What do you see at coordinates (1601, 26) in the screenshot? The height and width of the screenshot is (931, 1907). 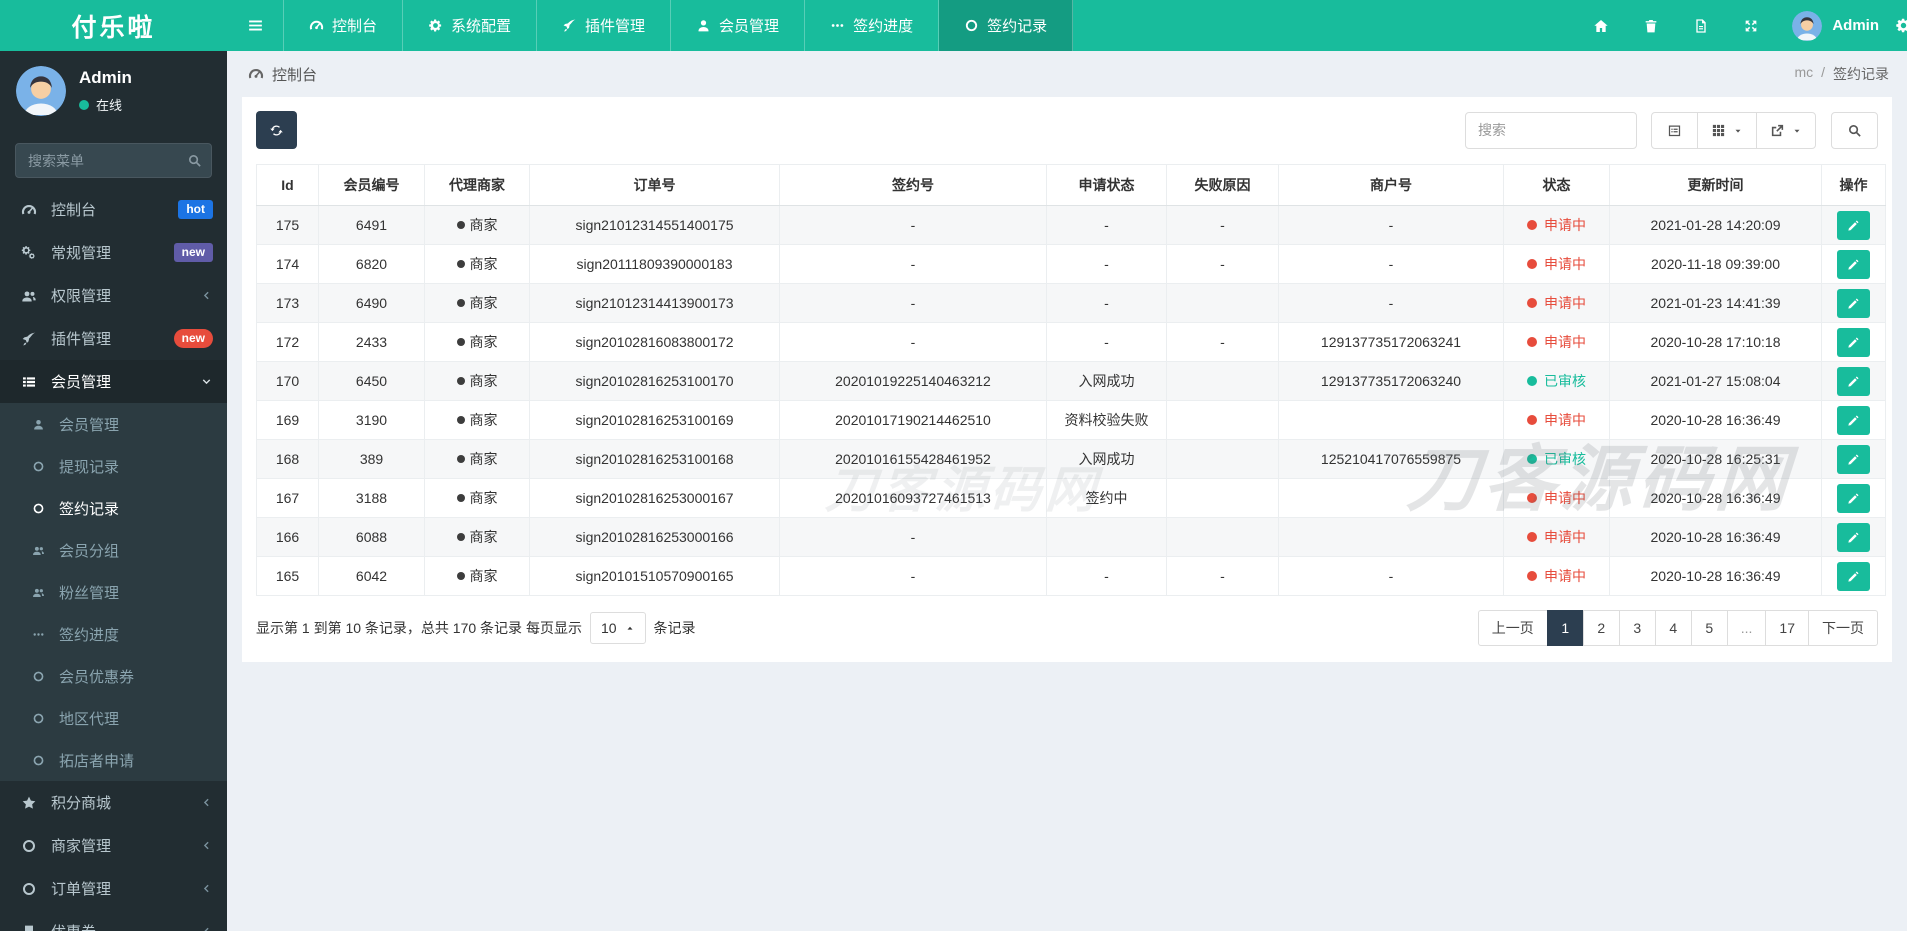 I see `home-icon` at bounding box center [1601, 26].